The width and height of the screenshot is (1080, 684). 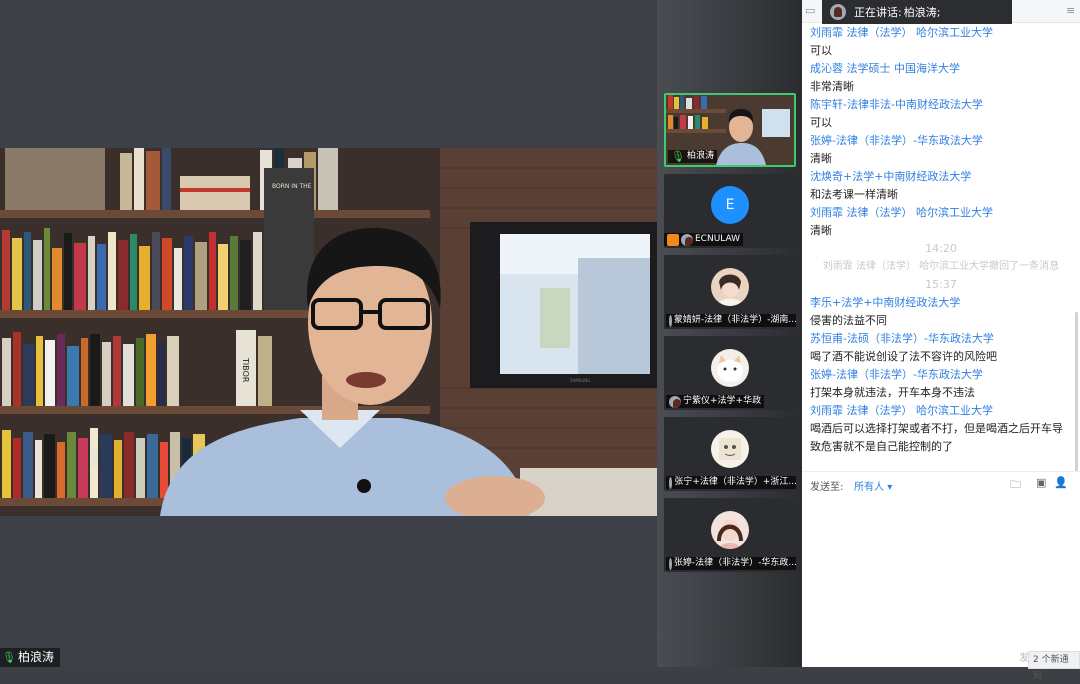 I want to click on message-sender: 成沁蓉 法学硕士 中国海洋大学, so click(x=885, y=68).